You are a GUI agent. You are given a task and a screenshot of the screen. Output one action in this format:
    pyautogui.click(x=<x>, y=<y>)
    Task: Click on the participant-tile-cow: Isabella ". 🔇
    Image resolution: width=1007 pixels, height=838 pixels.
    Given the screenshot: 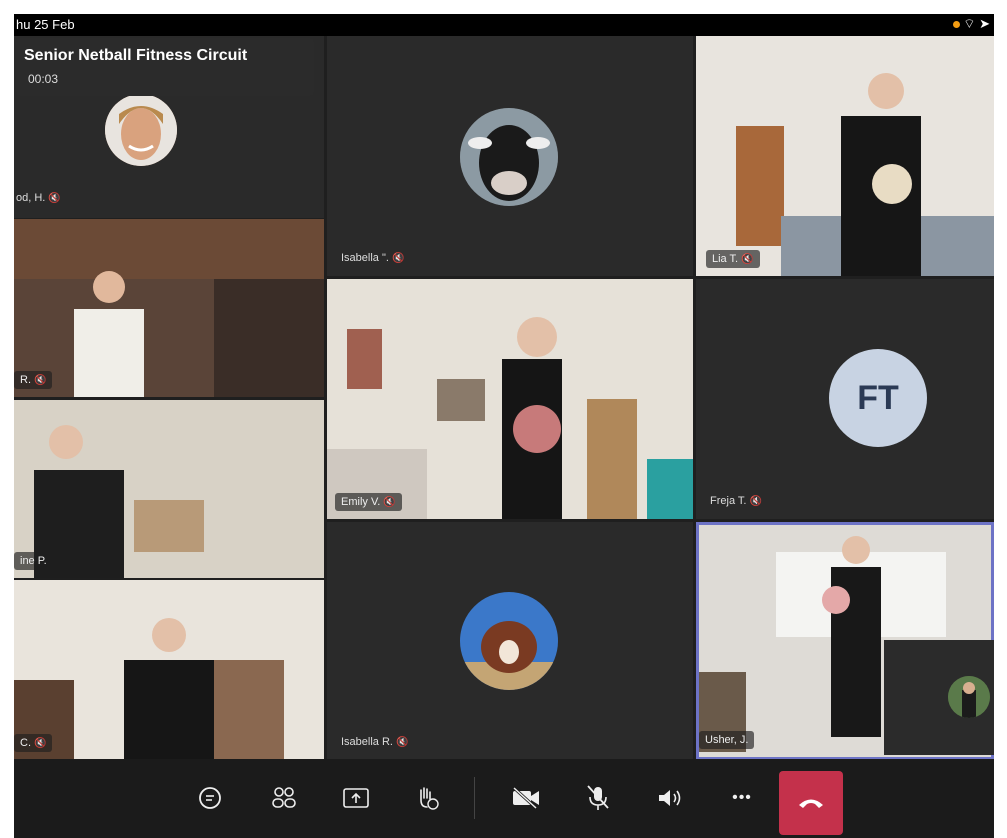 What is the action you would take?
    pyautogui.click(x=510, y=156)
    